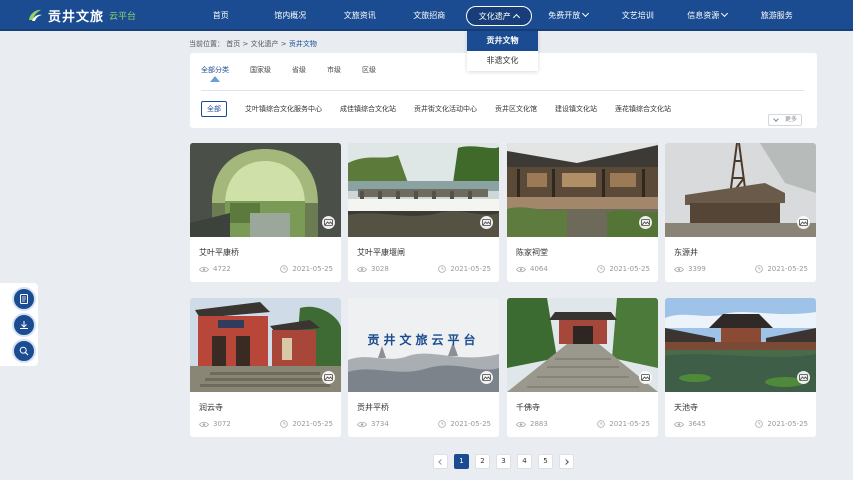 This screenshot has height=480, width=853. Describe the element at coordinates (583, 425) in the screenshot. I see `card-meta: 2883 2021-05-25` at that location.